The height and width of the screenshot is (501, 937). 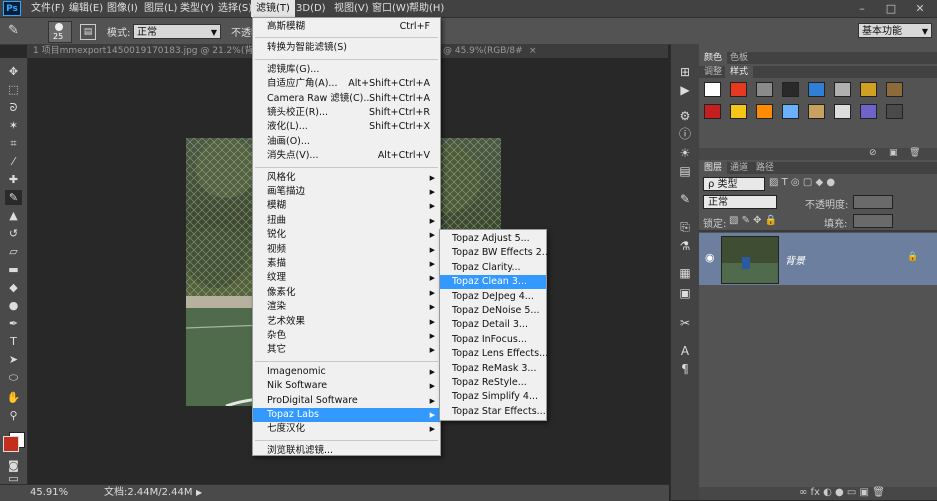 I want to click on quick-mask-icon: ◙, so click(x=13, y=465).